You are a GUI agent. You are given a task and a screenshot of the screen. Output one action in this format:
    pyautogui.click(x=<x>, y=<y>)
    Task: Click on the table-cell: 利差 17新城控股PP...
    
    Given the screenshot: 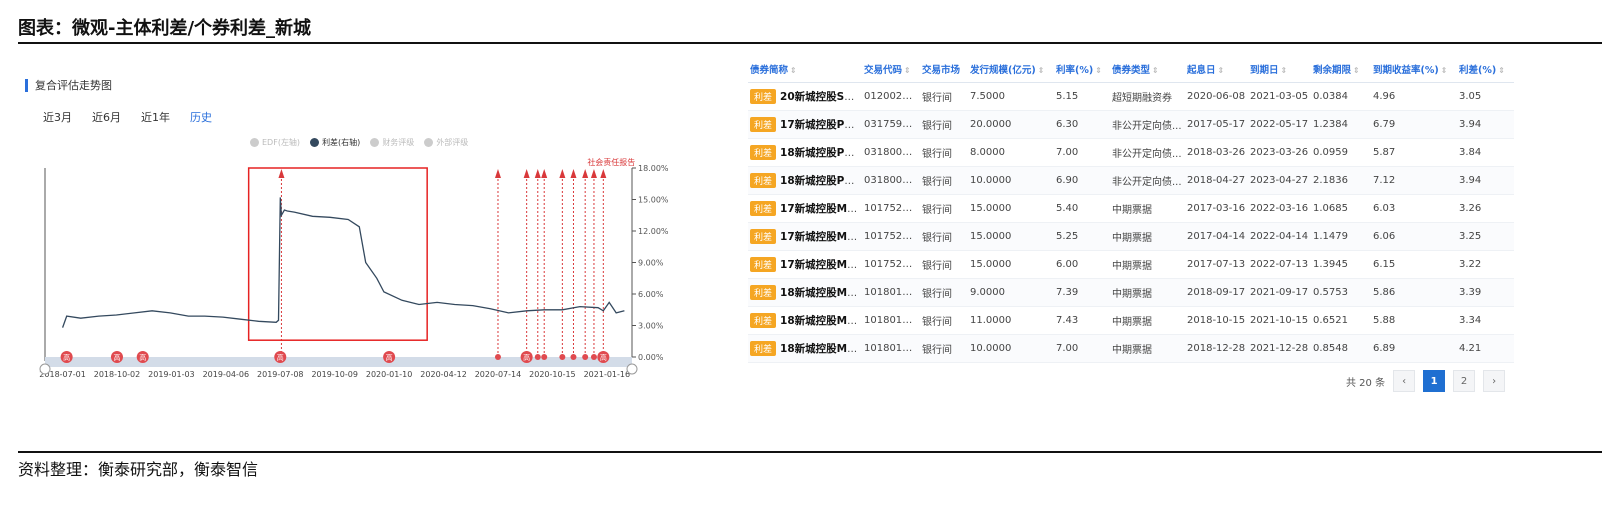 What is the action you would take?
    pyautogui.click(x=805, y=124)
    